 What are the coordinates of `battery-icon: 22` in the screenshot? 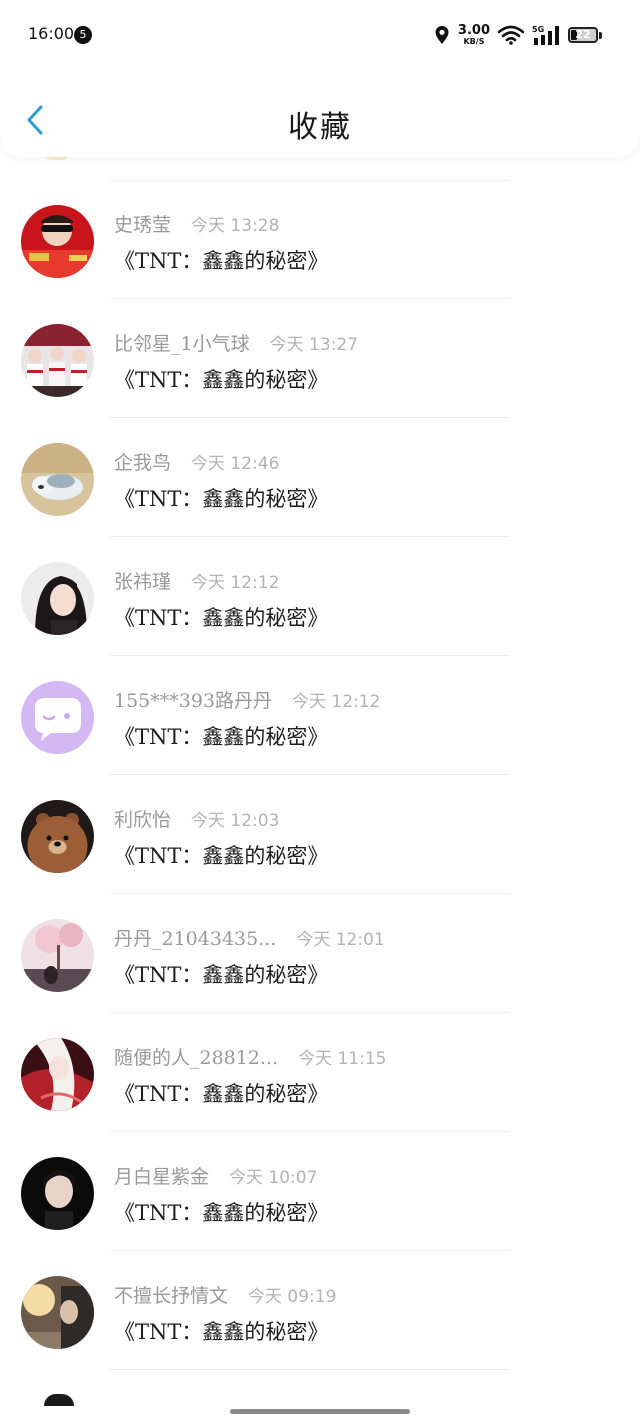 It's located at (583, 35).